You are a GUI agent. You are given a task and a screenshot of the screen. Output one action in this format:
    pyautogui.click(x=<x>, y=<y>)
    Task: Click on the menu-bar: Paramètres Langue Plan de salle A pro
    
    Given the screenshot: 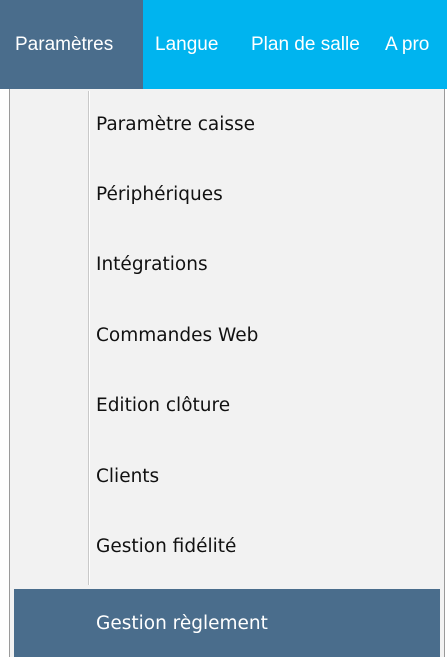 What is the action you would take?
    pyautogui.click(x=223, y=44)
    